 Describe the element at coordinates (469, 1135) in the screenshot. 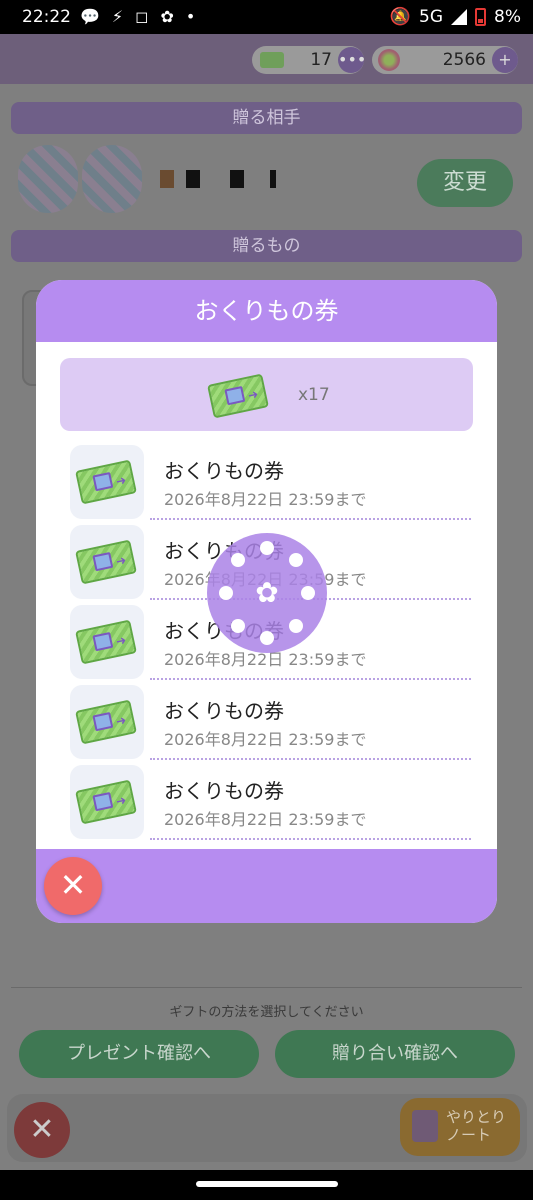

I see `note-button-line2: ノート` at that location.